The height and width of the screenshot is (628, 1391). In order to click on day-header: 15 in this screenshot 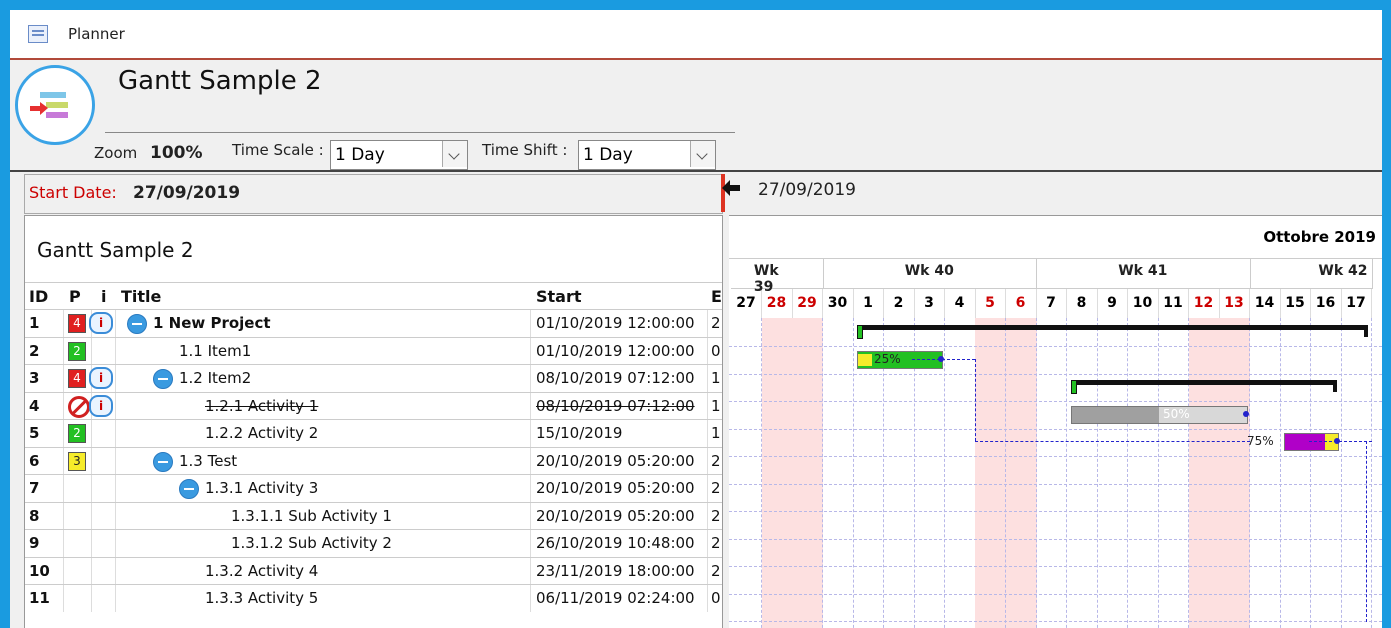, I will do `click(1295, 303)`.